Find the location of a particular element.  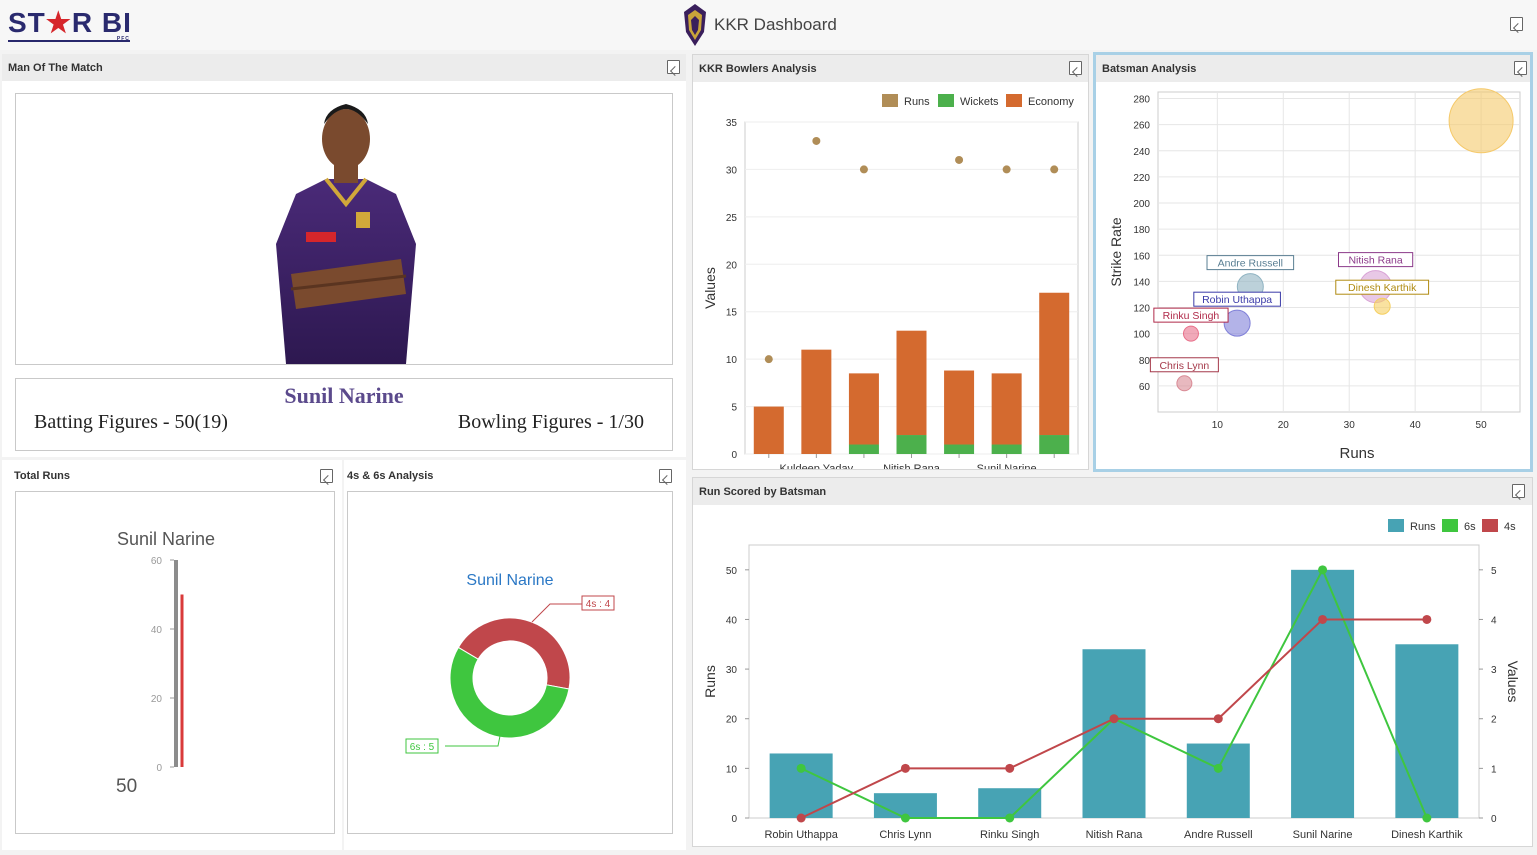

y-tick-label: 220 is located at coordinates (1141, 178).